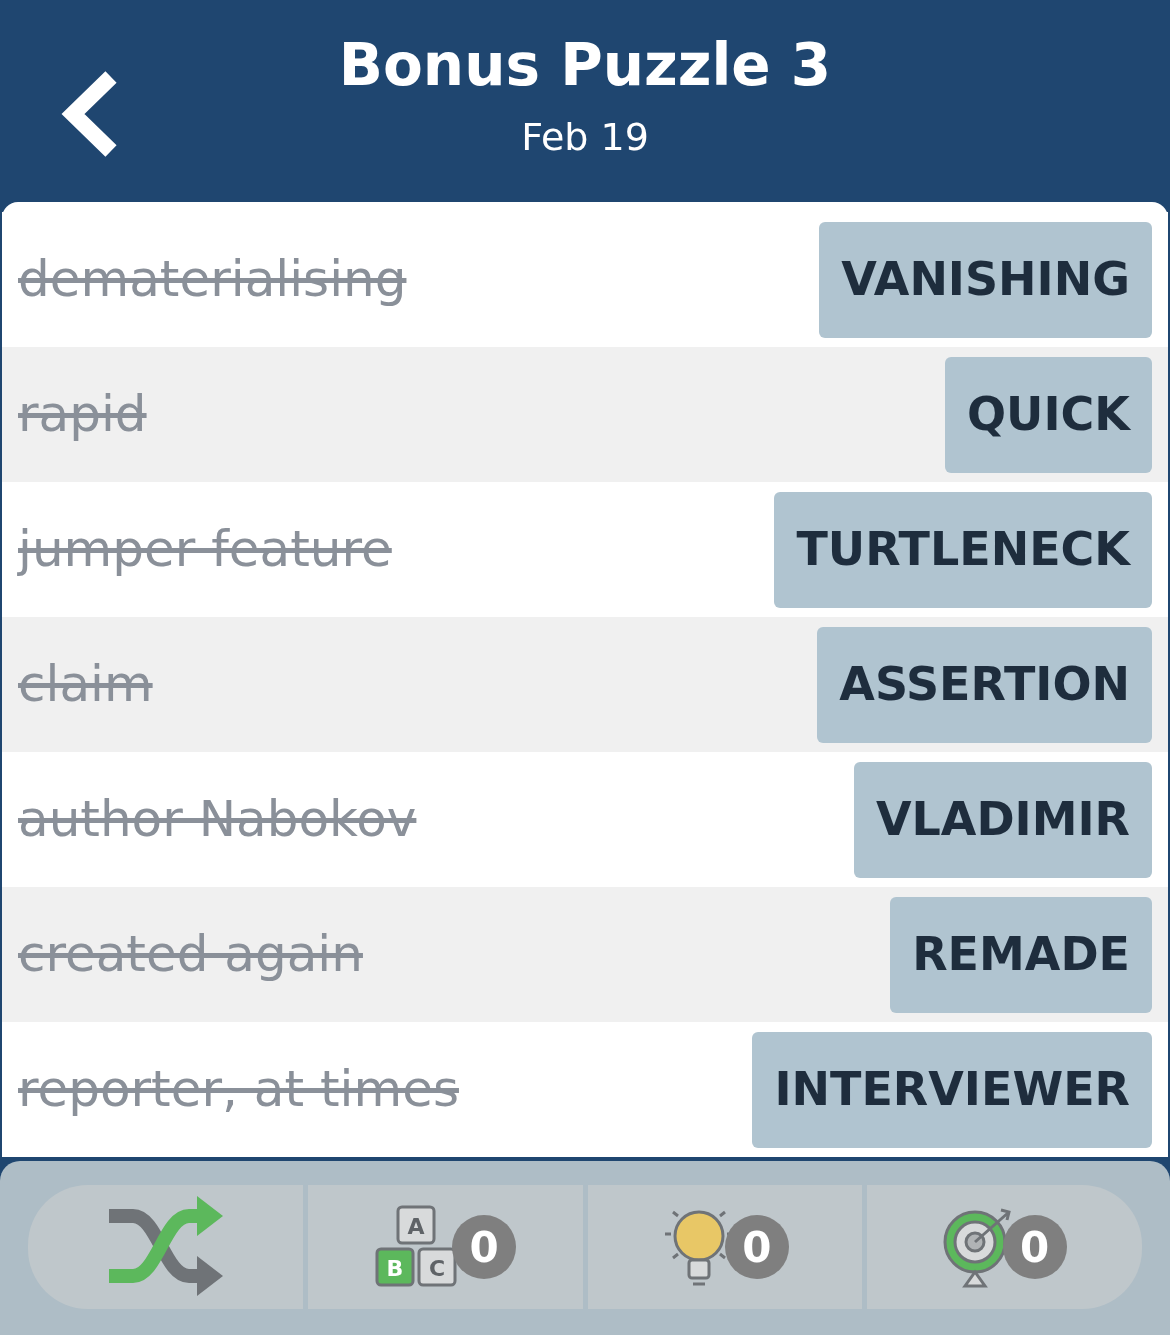 The width and height of the screenshot is (1170, 1335). What do you see at coordinates (442, 1247) in the screenshot?
I see `letters-button: A B C 0` at bounding box center [442, 1247].